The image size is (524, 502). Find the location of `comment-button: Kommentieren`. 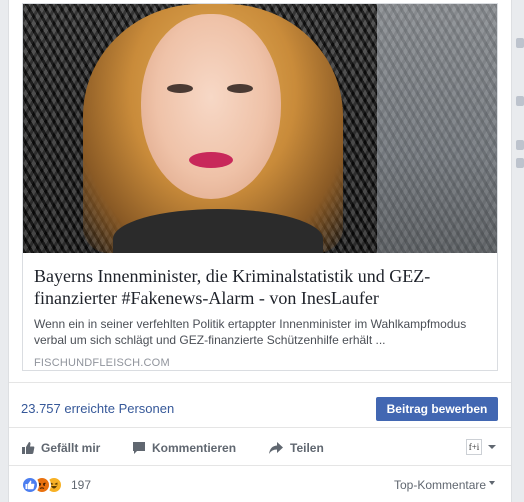

comment-button: Kommentieren is located at coordinates (184, 448).